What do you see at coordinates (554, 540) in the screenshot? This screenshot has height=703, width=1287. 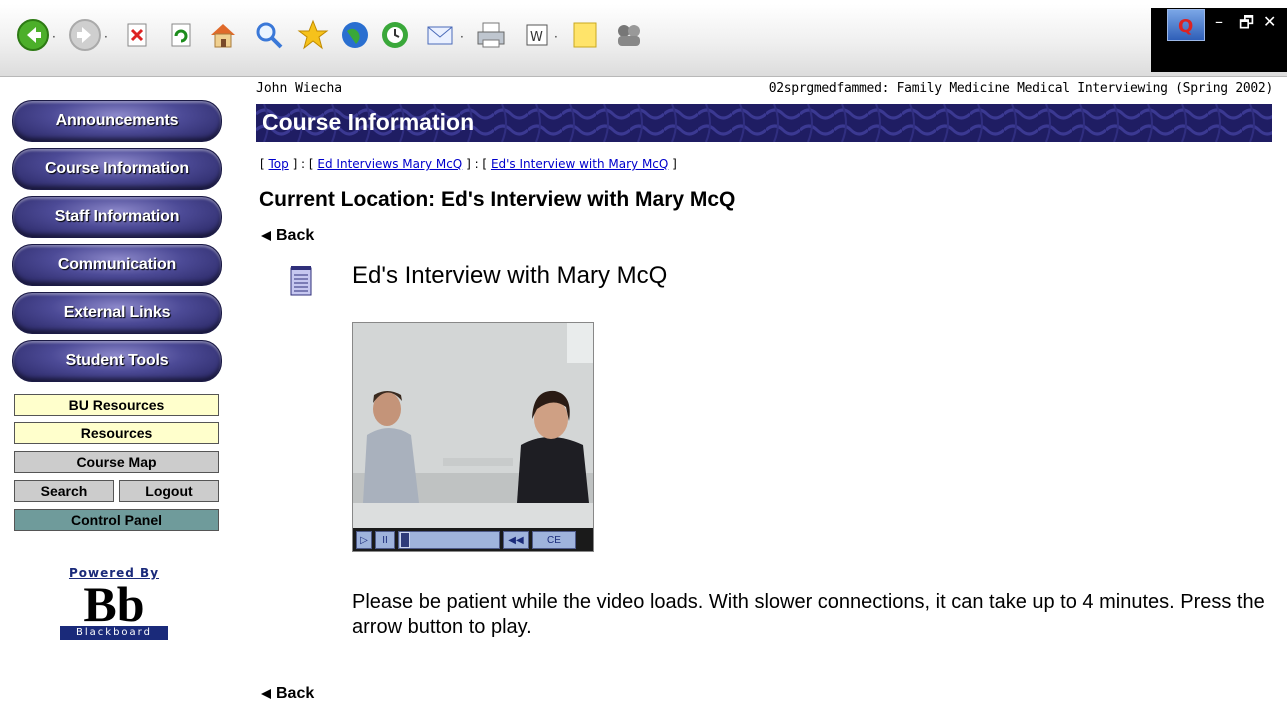 I see `volume-control: CE` at bounding box center [554, 540].